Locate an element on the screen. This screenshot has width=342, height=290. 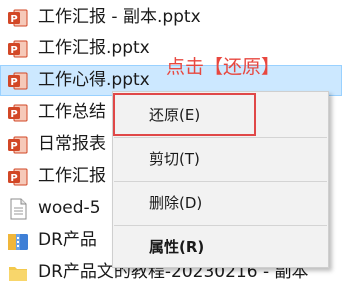
delete-menu-item: 删除(D) is located at coordinates (175, 203).